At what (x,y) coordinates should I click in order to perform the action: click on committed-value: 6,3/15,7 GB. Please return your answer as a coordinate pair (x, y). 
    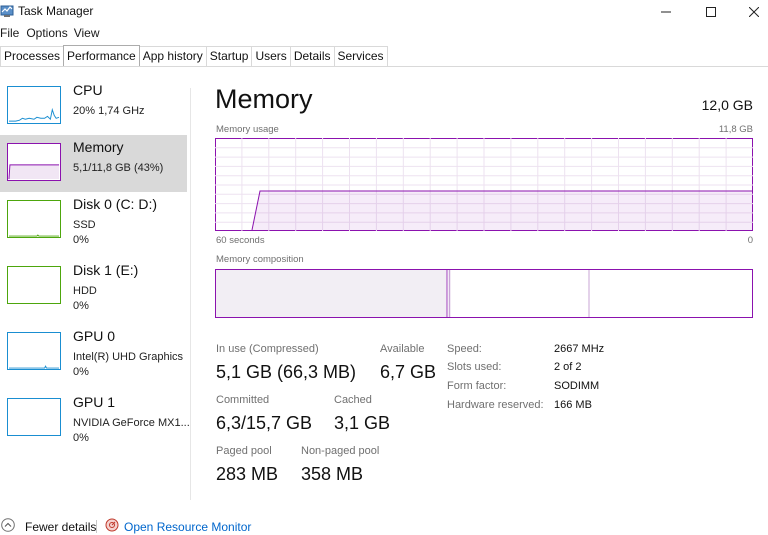
    Looking at the image, I should click on (264, 423).